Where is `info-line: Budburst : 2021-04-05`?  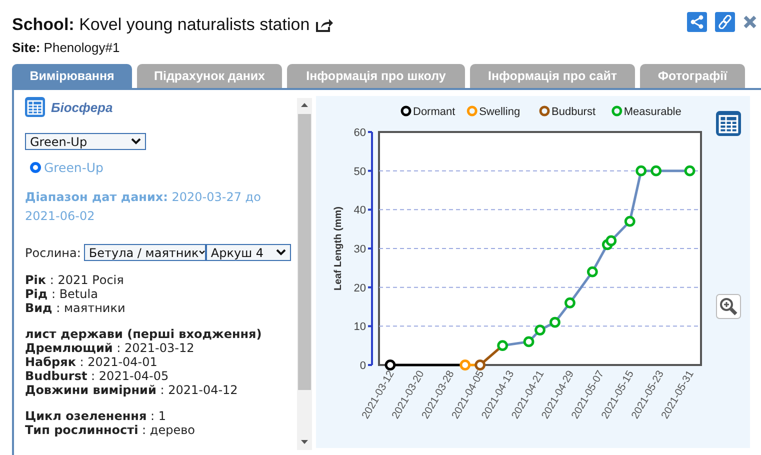 info-line: Budburst : 2021-04-05 is located at coordinates (97, 376).